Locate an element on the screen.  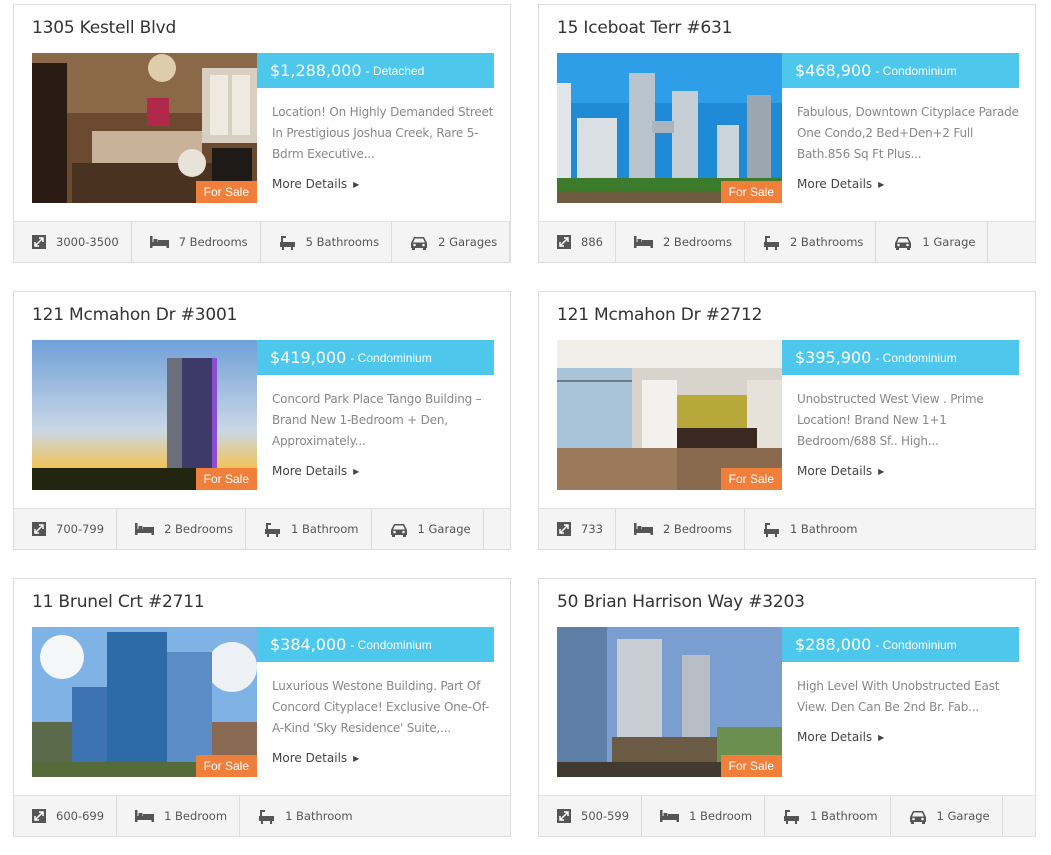
stat-label: 500-599 is located at coordinates (605, 816).